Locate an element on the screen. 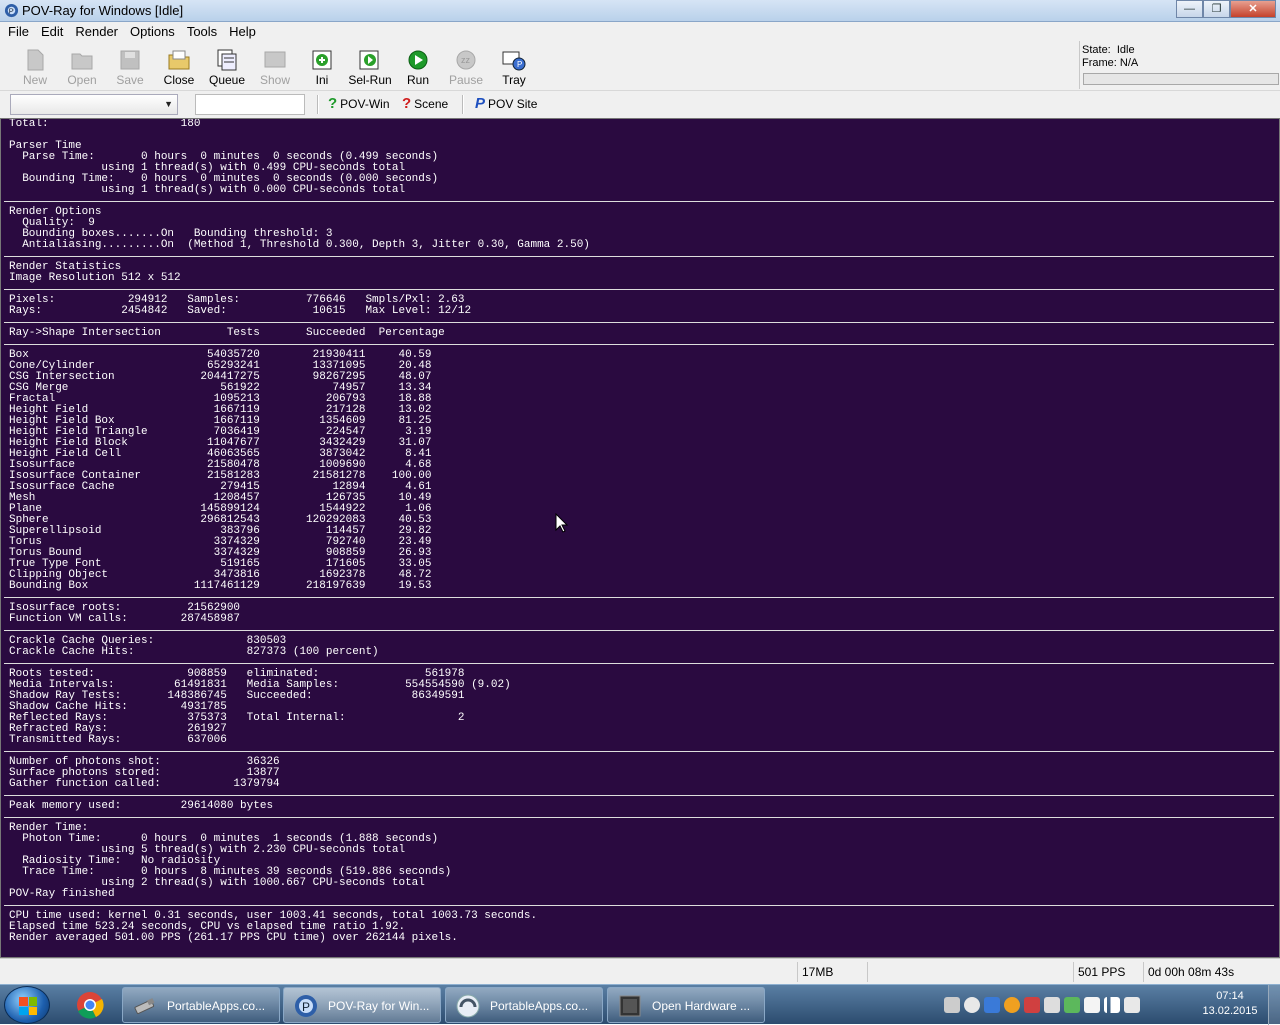  taskbar-clock: 07:14 13.02.2015 is located at coordinates (1230, 1004).